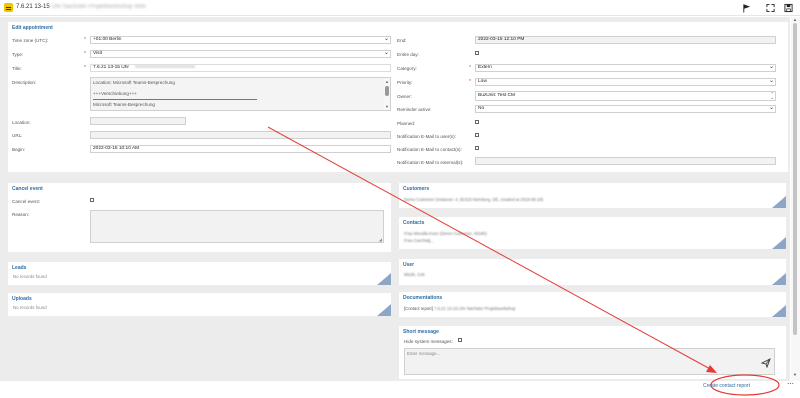  Describe the element at coordinates (477, 148) in the screenshot. I see `notif-contacts-checkbox` at that location.